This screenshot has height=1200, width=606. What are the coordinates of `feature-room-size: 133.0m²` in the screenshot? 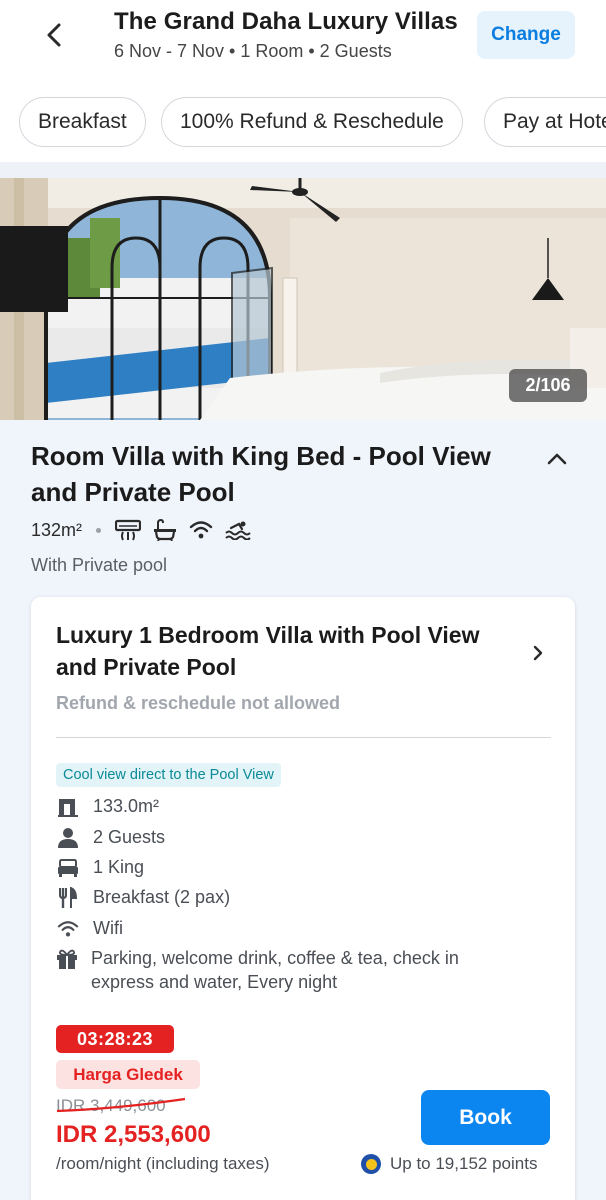 It's located at (107, 806).